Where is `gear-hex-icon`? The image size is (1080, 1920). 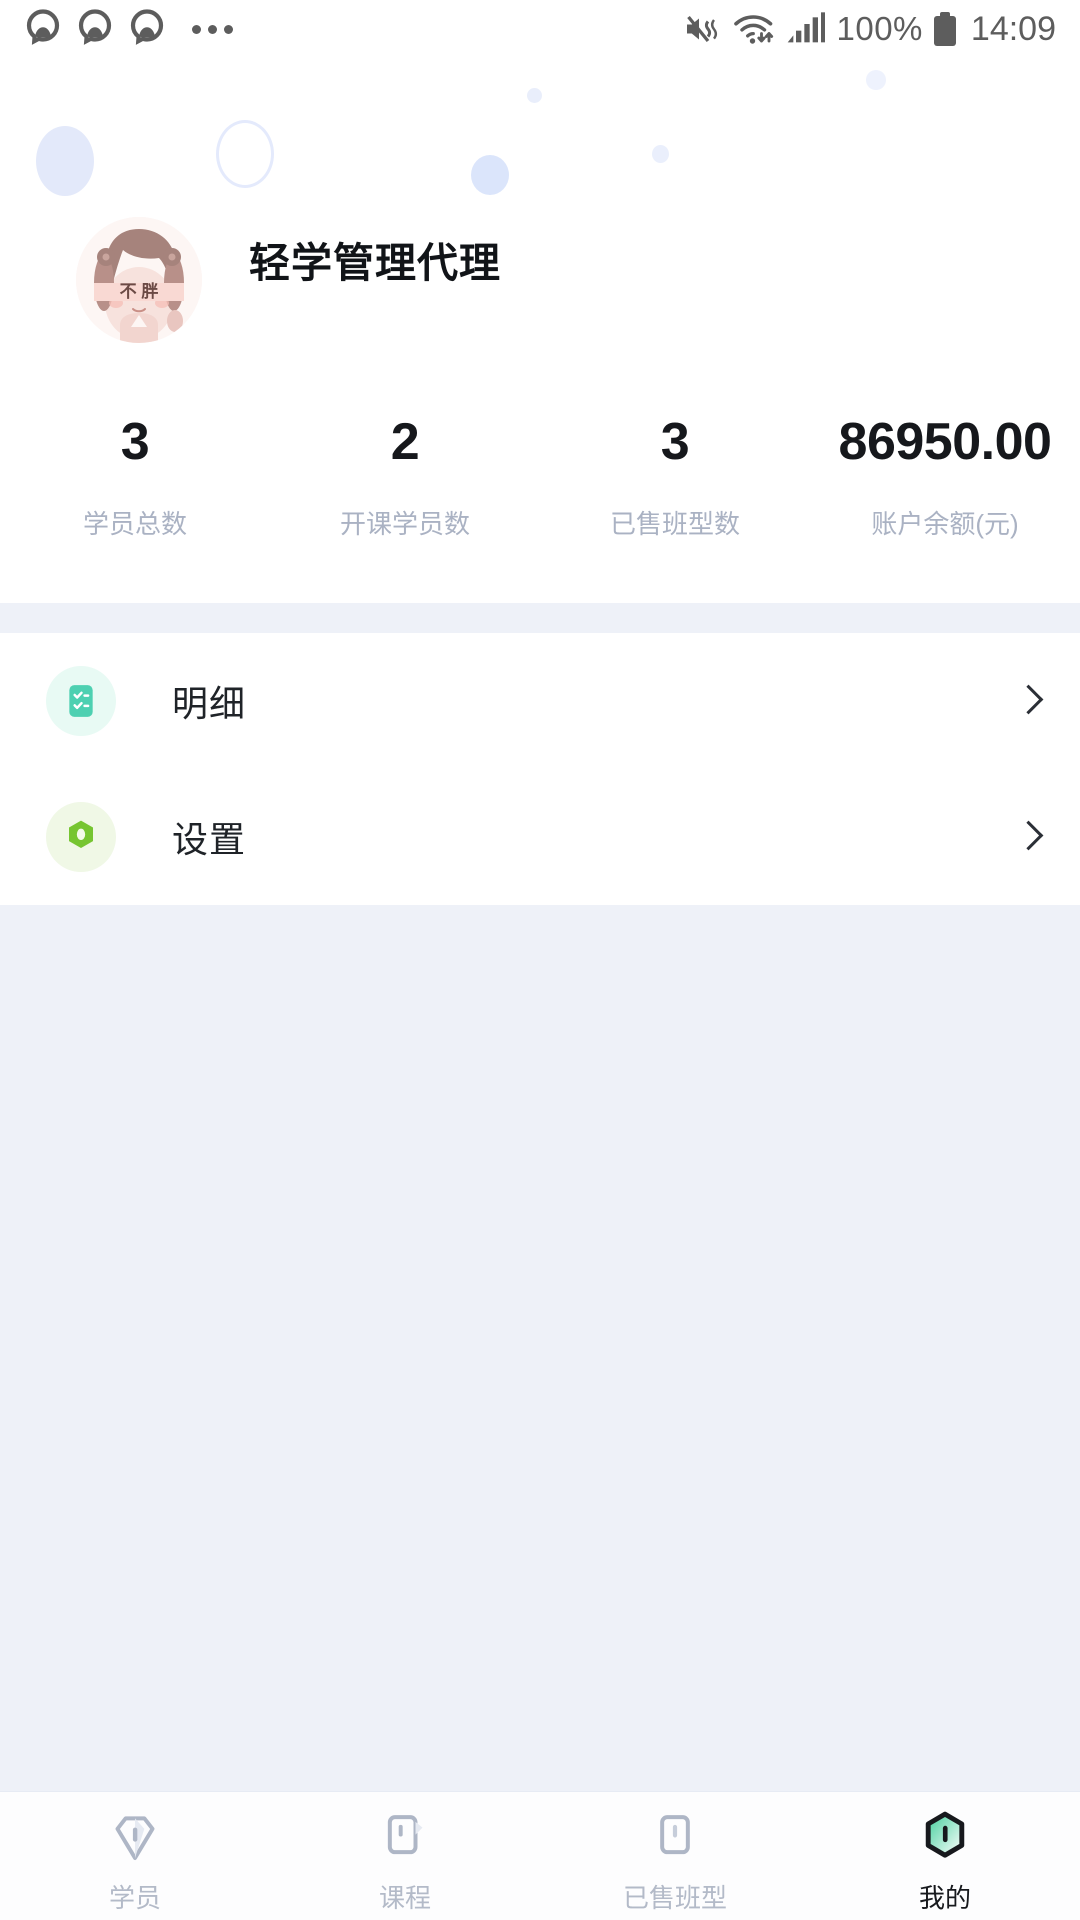 gear-hex-icon is located at coordinates (81, 837).